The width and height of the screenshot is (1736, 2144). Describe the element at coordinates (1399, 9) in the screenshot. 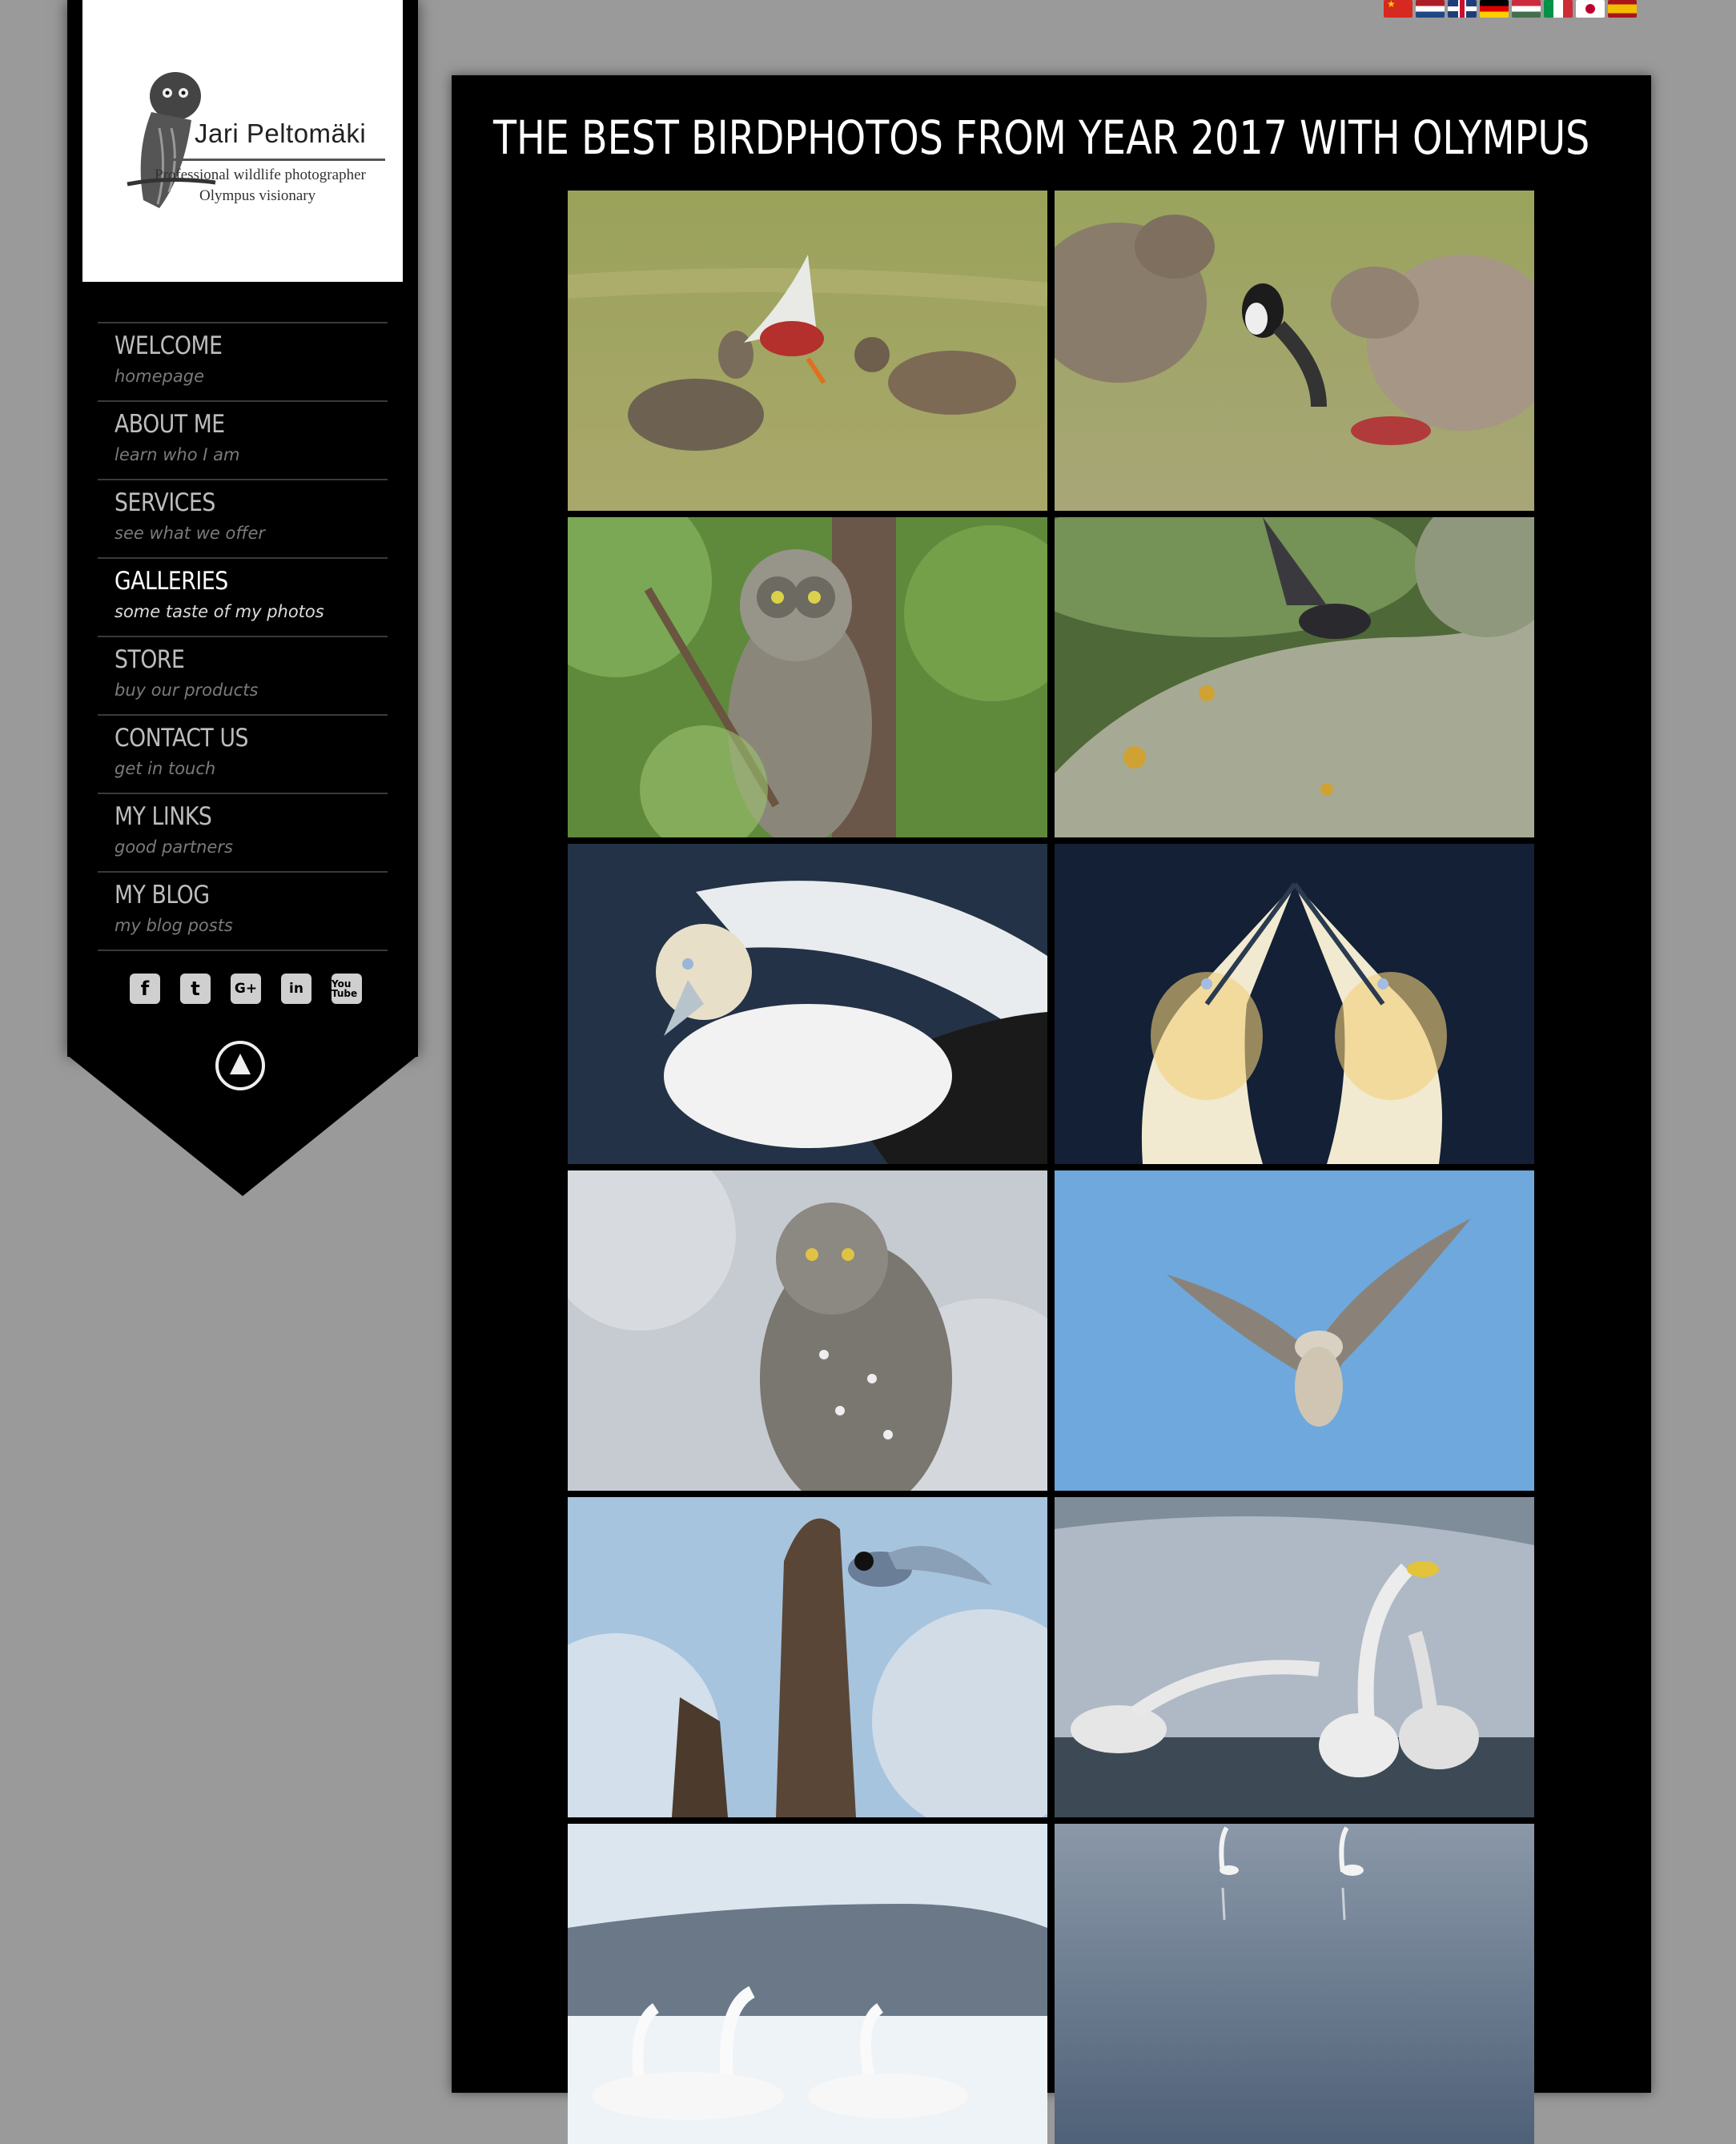

I see `flag-china-icon` at that location.